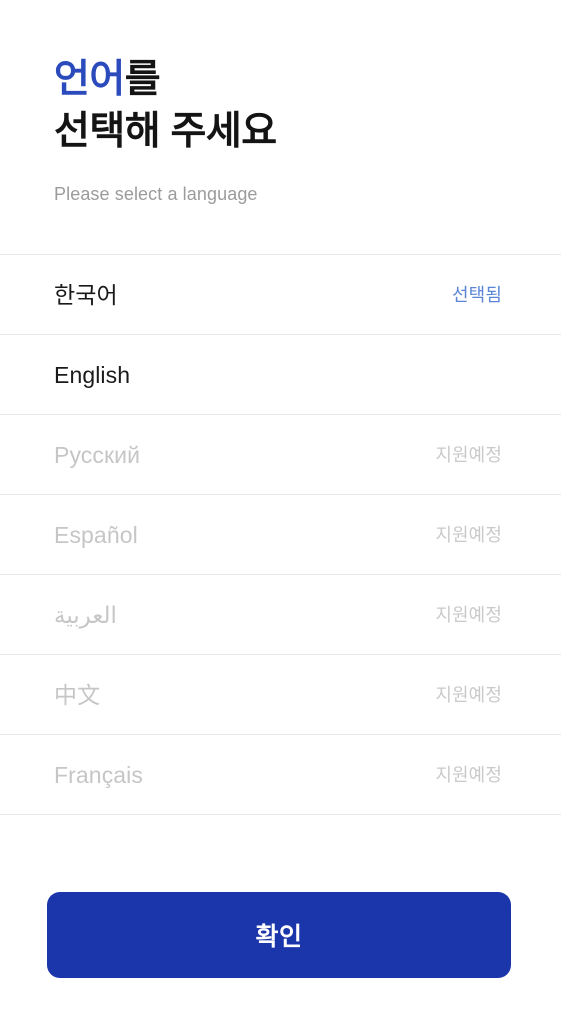  I want to click on page-title-line-1-rest: 를, so click(142, 79).